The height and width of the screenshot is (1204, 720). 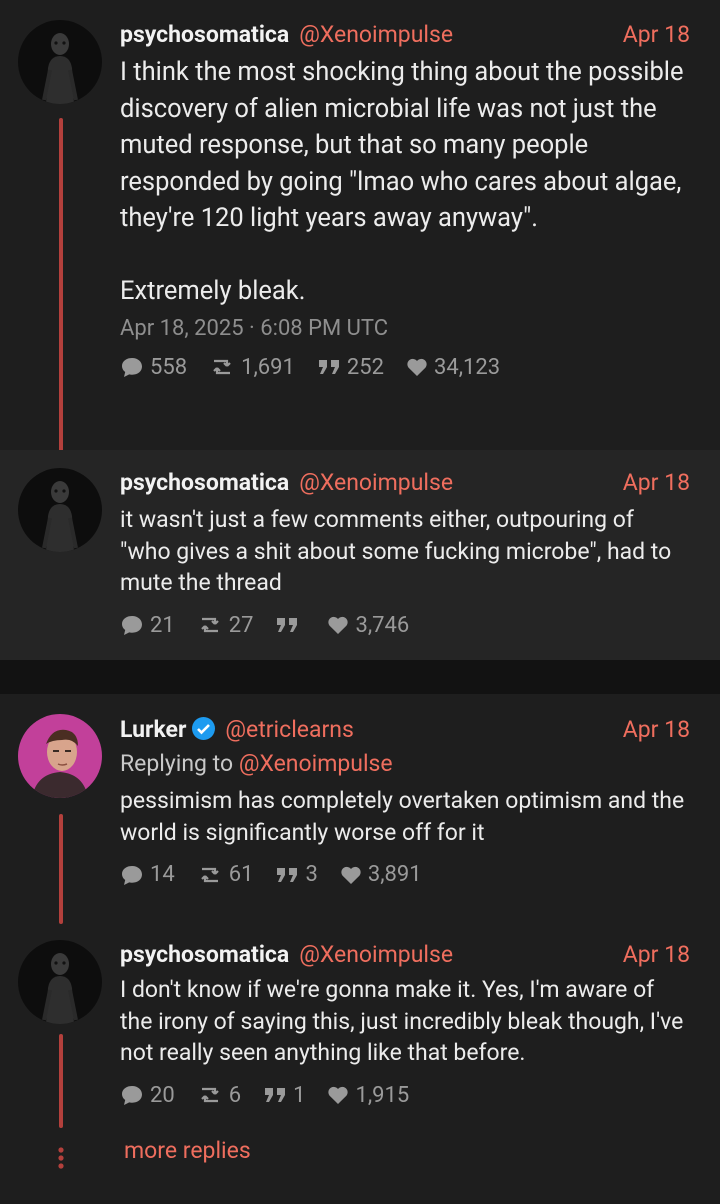 I want to click on like-stat: 1,915, so click(x=368, y=1095).